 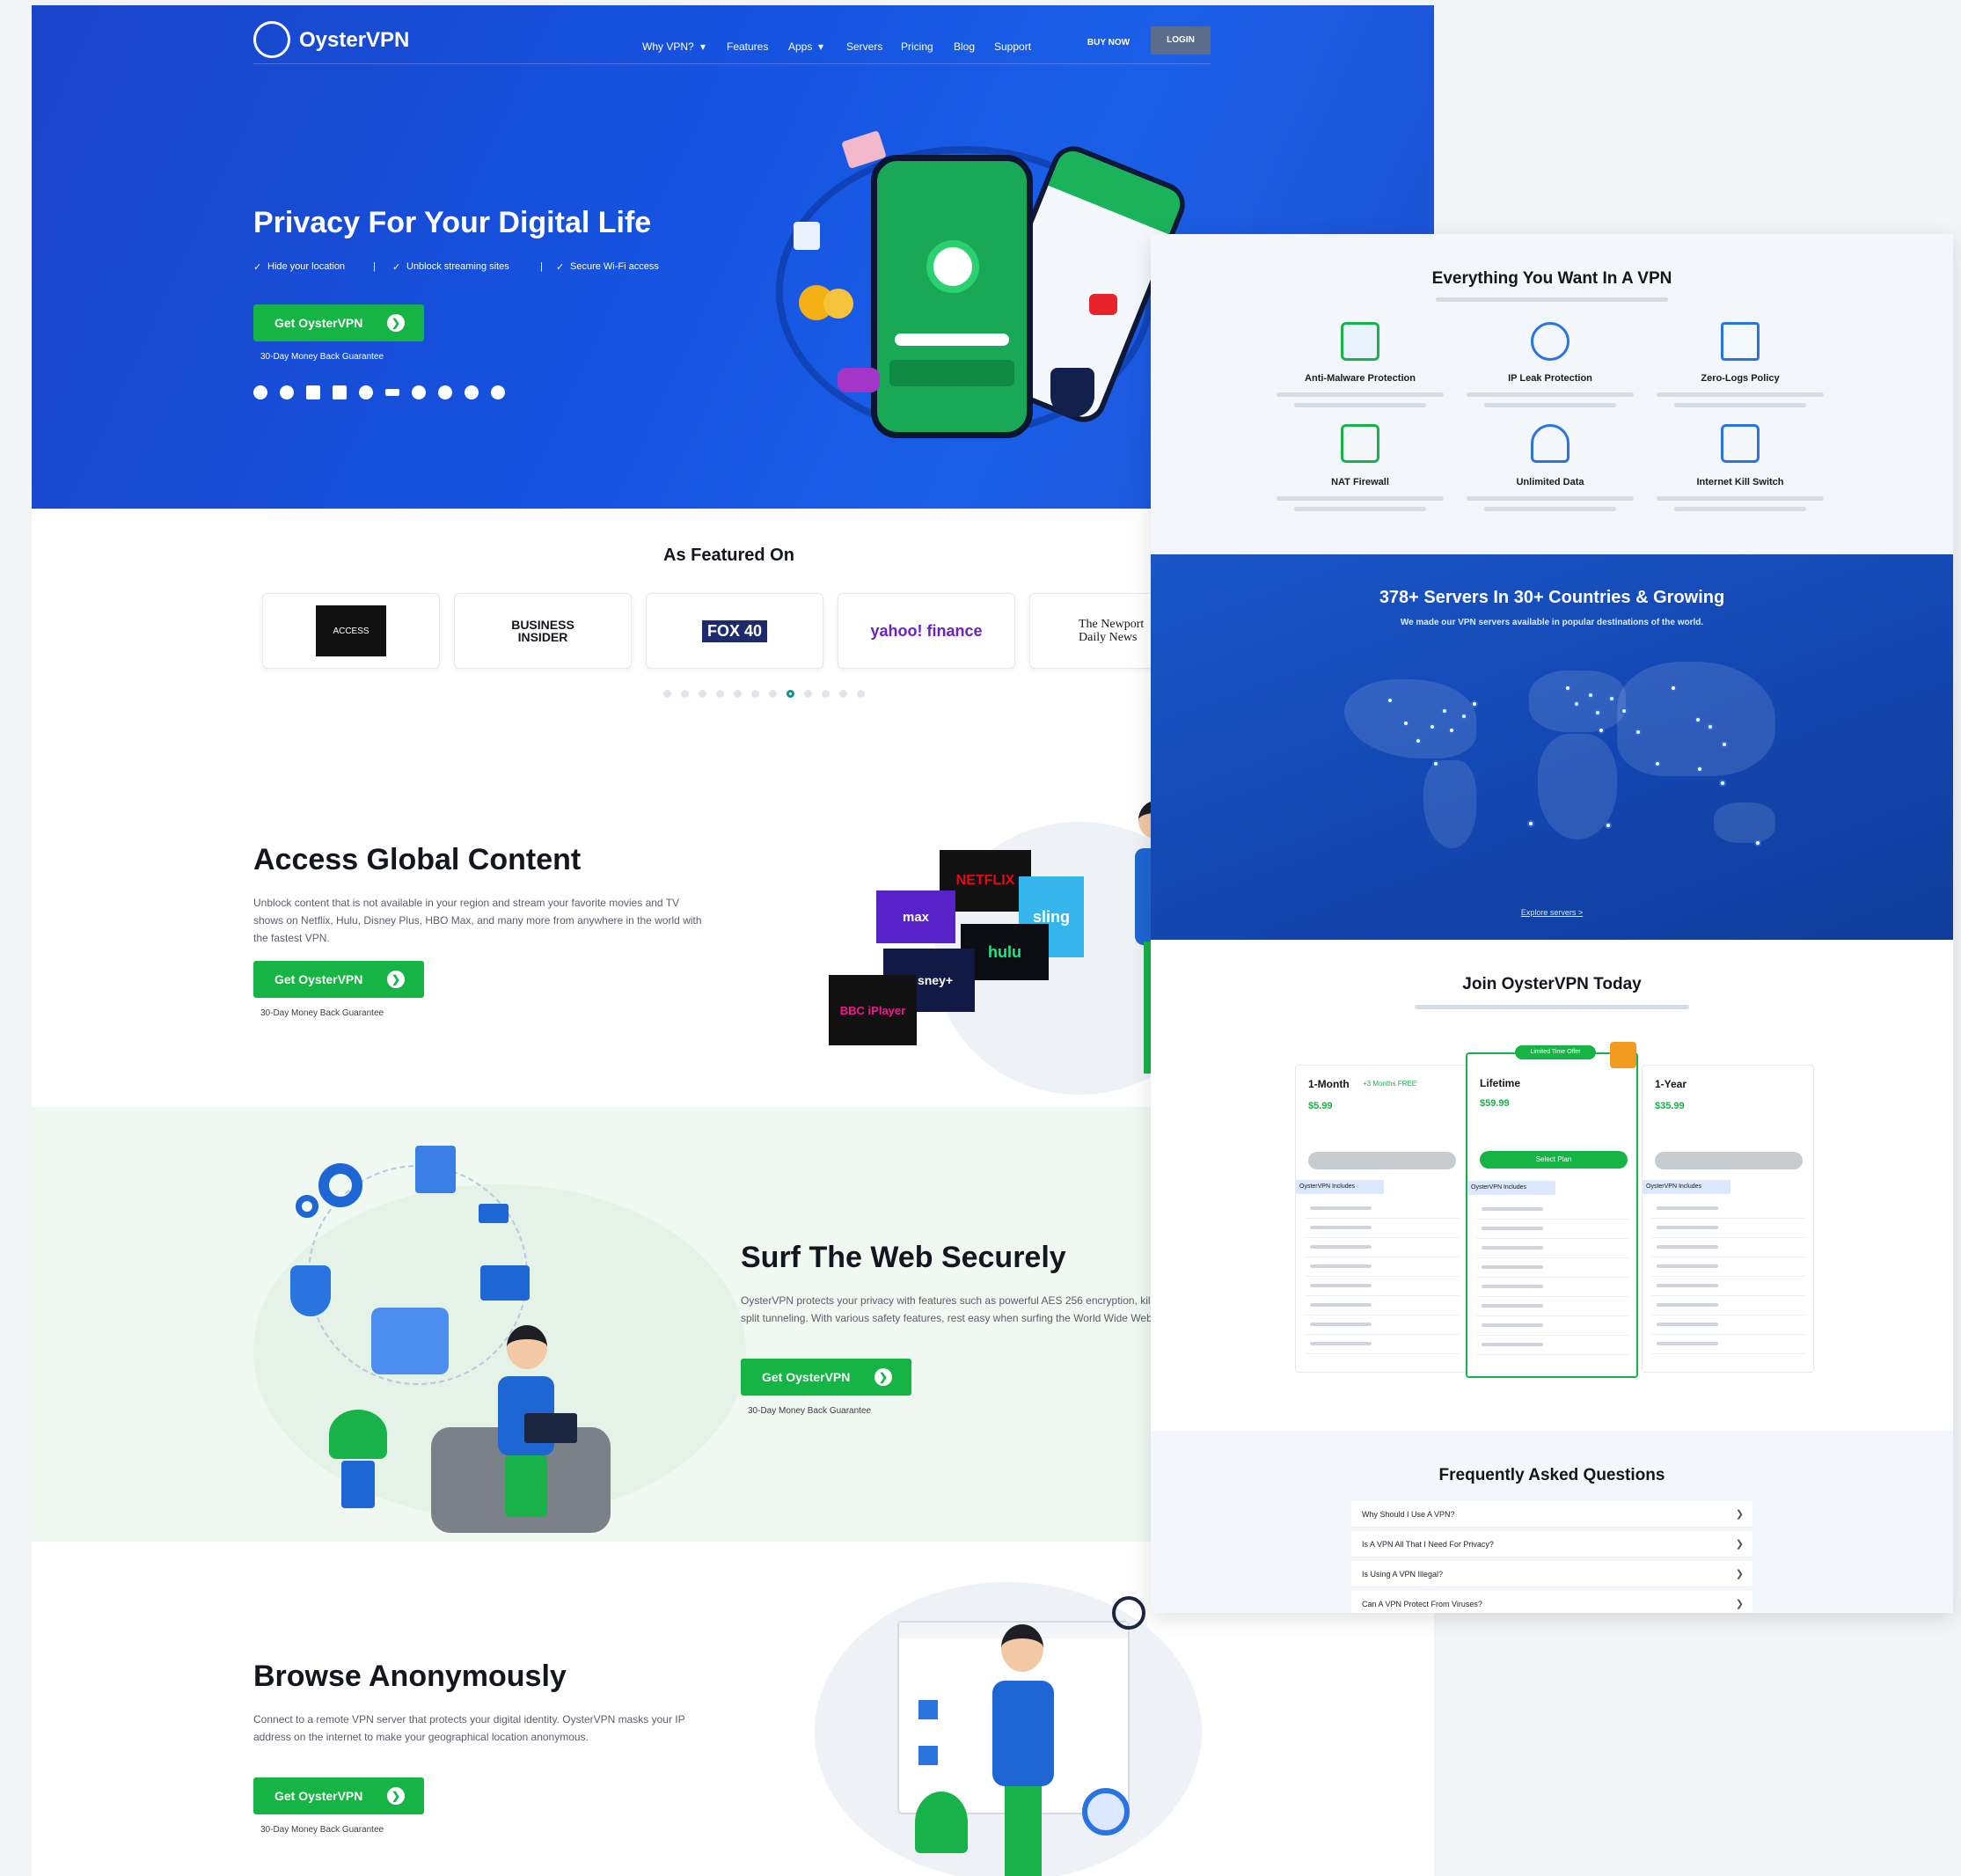 What do you see at coordinates (859, 380) in the screenshot?
I see `gamepad-icon` at bounding box center [859, 380].